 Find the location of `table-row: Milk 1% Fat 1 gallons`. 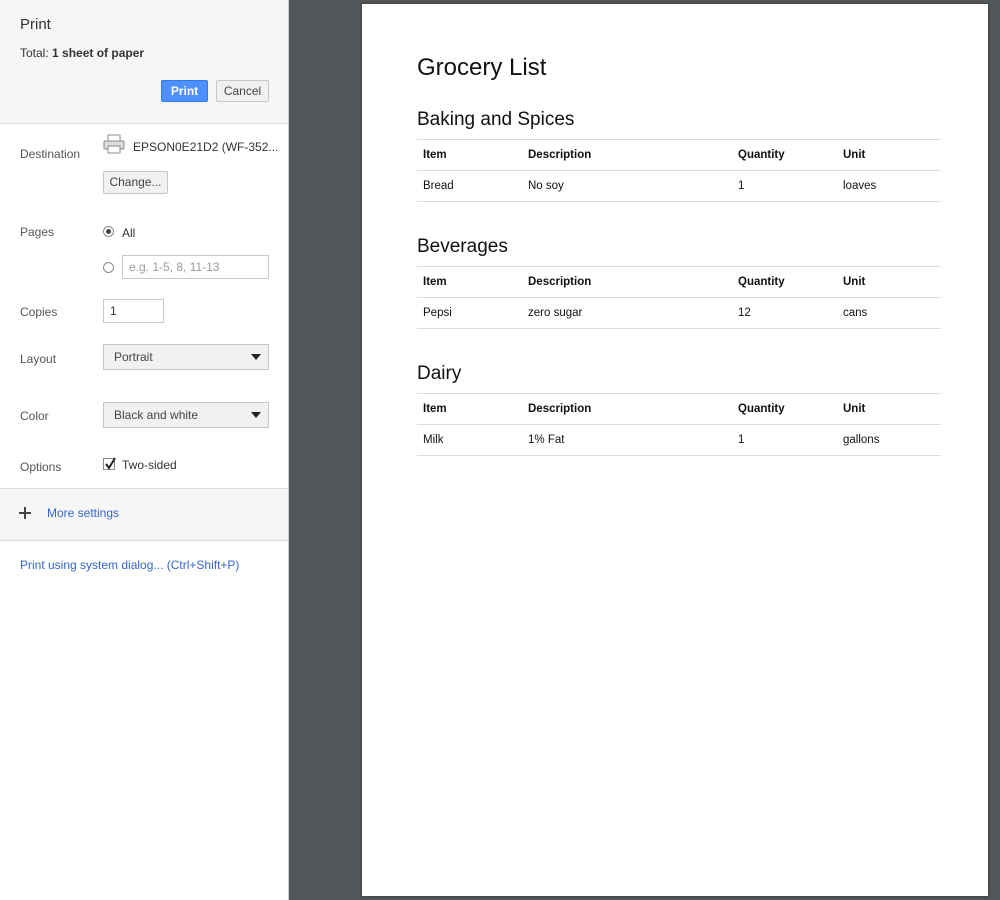

table-row: Milk 1% Fat 1 gallons is located at coordinates (679, 440).